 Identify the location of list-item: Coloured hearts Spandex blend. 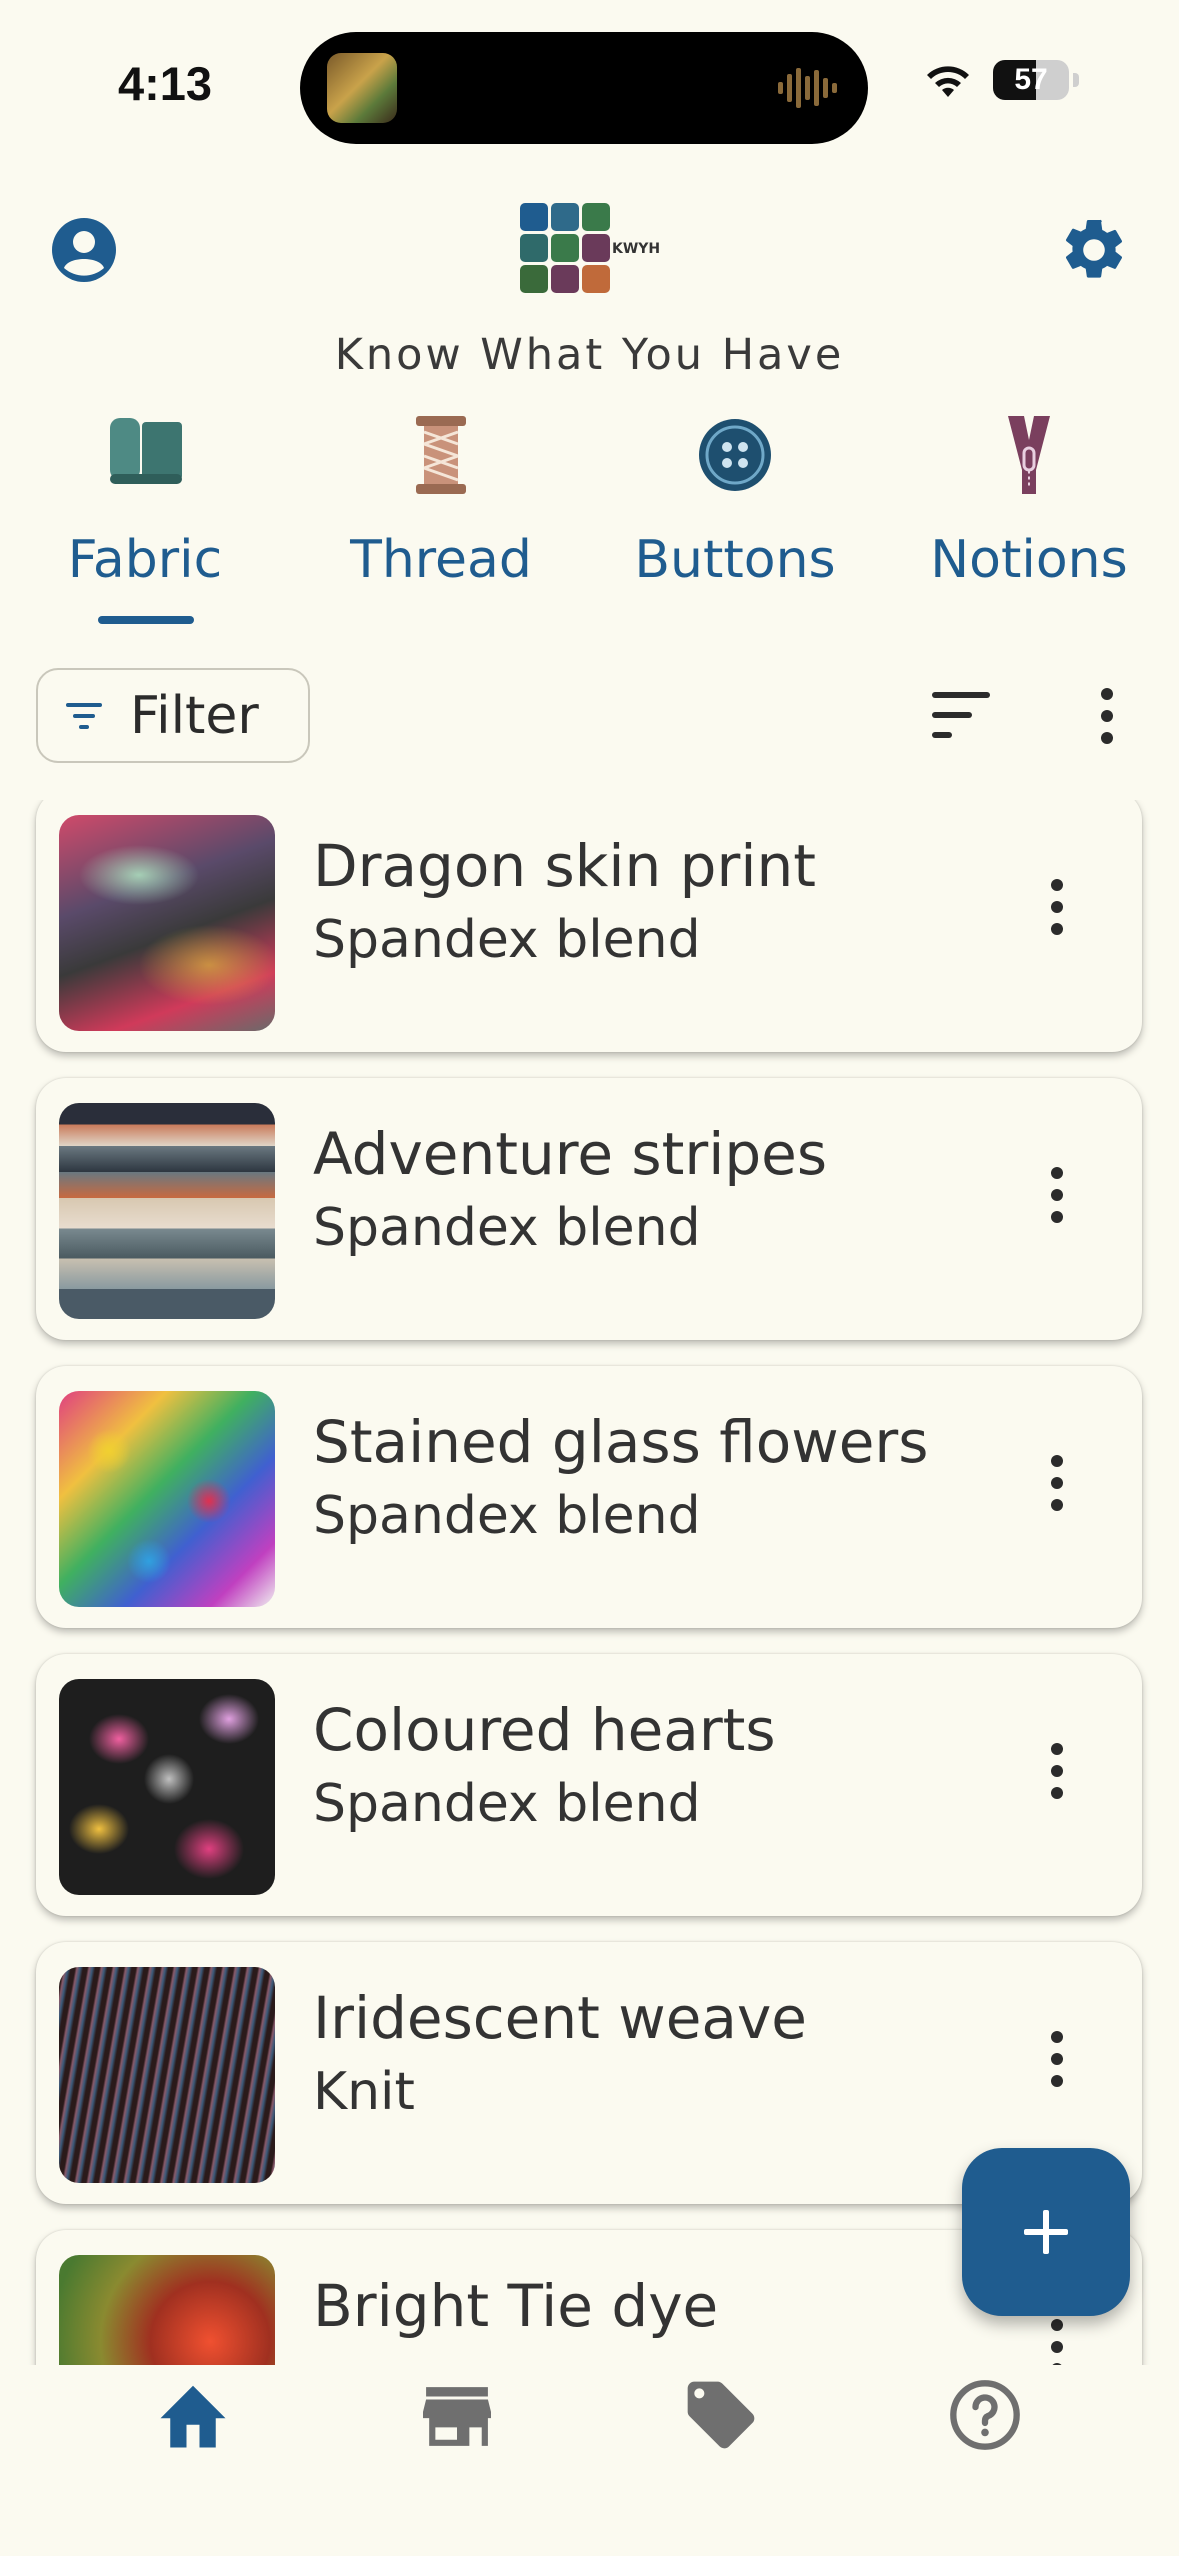
(589, 1785).